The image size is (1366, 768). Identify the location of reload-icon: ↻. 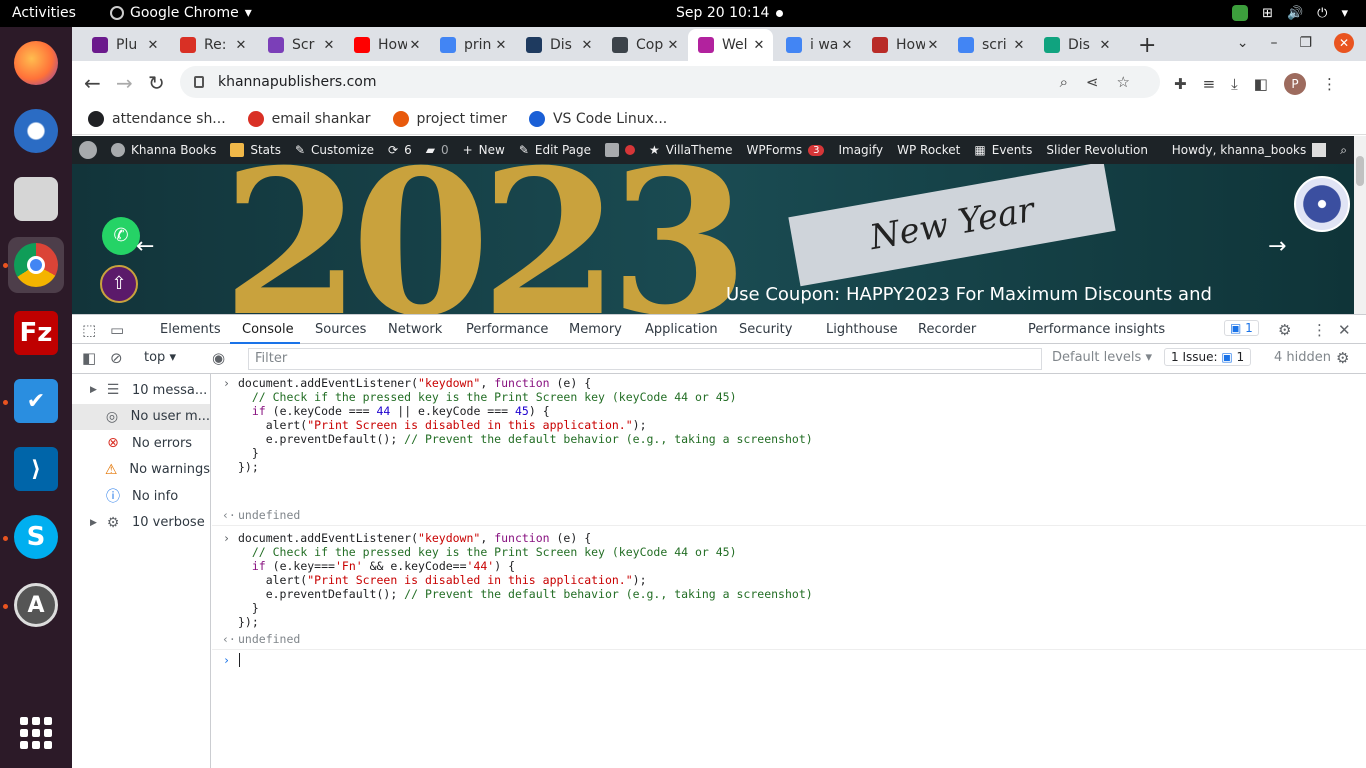
(156, 83).